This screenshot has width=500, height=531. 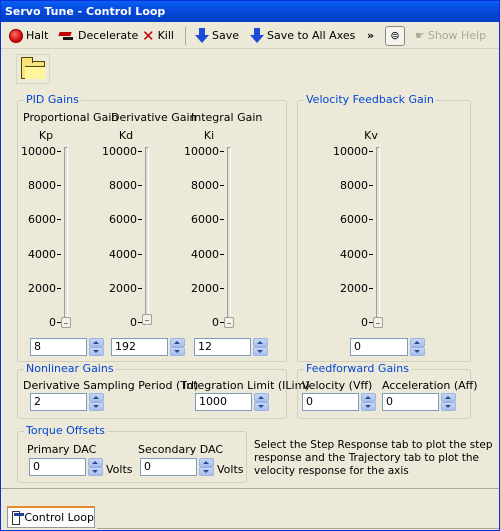 I want to click on ilim-spin-buttons, so click(x=261, y=402).